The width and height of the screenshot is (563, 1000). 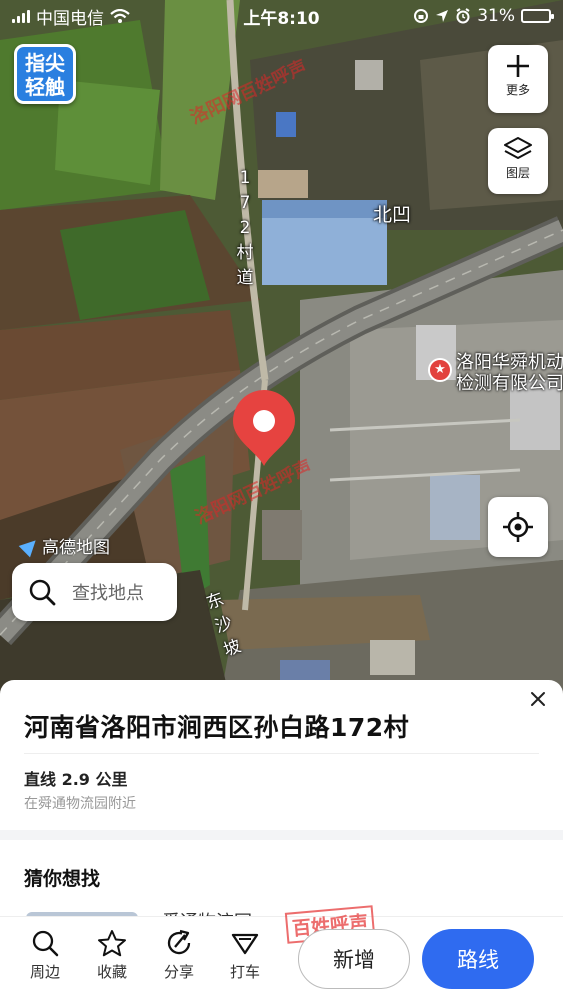 What do you see at coordinates (281, 952) in the screenshot?
I see `bottom-toolbar: 周边 收藏 分享 打车 百姓呼声 新增 路线` at bounding box center [281, 952].